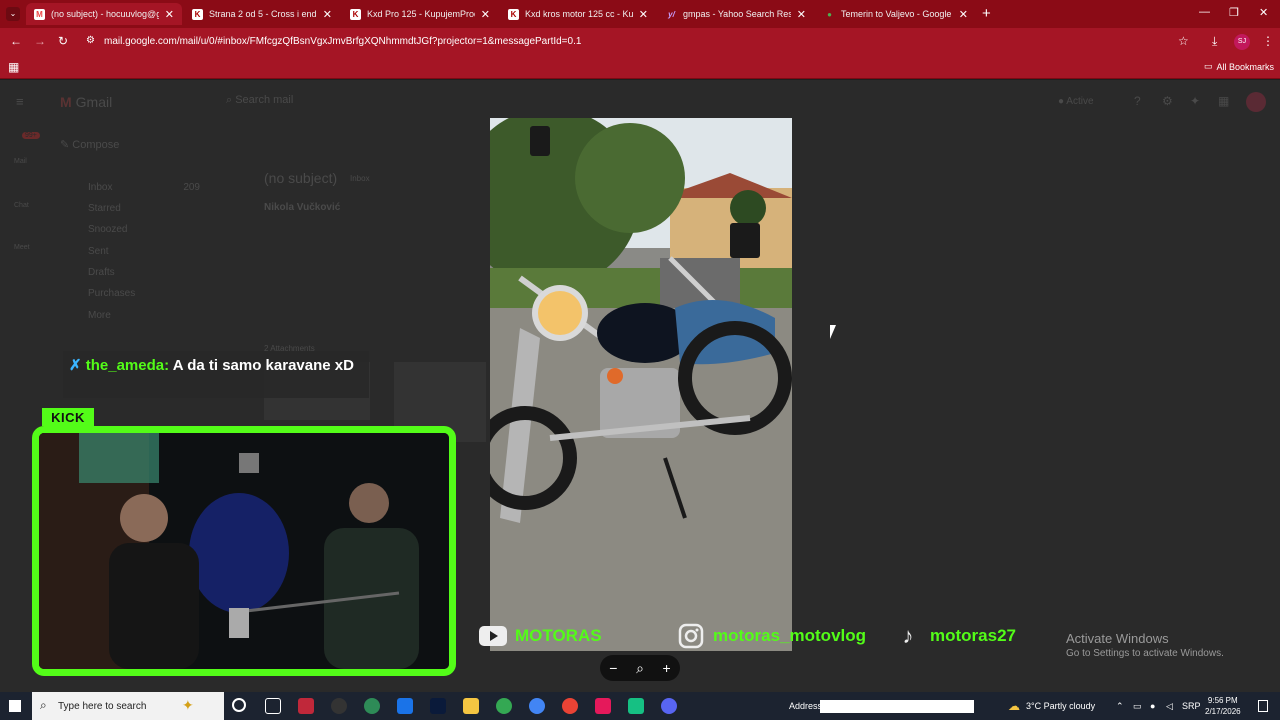 The height and width of the screenshot is (720, 1280). Describe the element at coordinates (1214, 41) in the screenshot. I see `download-icon: ⤓` at that location.